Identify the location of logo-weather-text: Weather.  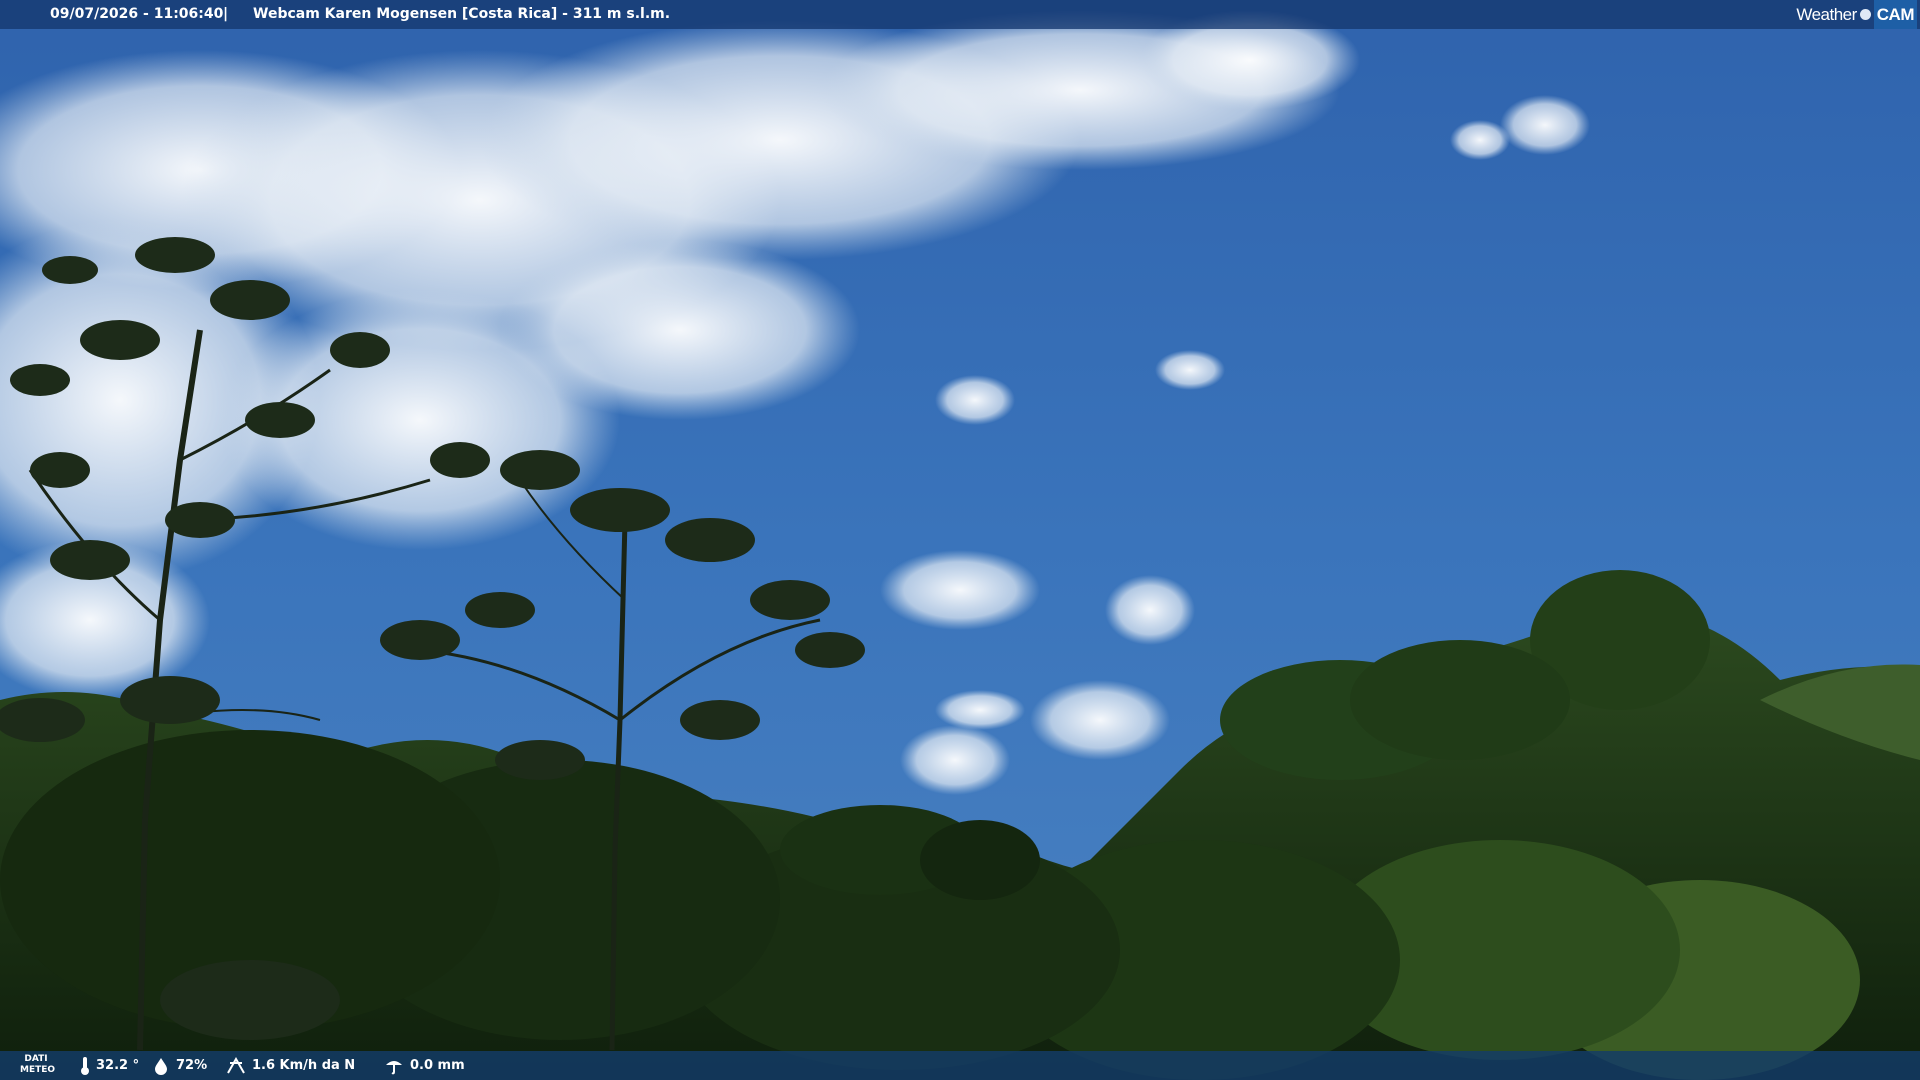
(1826, 14).